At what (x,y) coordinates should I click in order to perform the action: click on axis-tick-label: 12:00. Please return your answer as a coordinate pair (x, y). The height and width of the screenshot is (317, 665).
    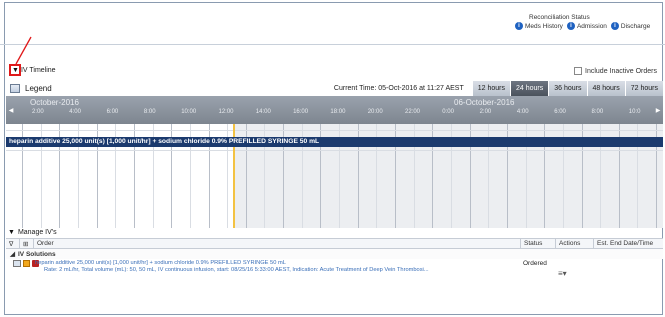
    Looking at the image, I should click on (226, 112).